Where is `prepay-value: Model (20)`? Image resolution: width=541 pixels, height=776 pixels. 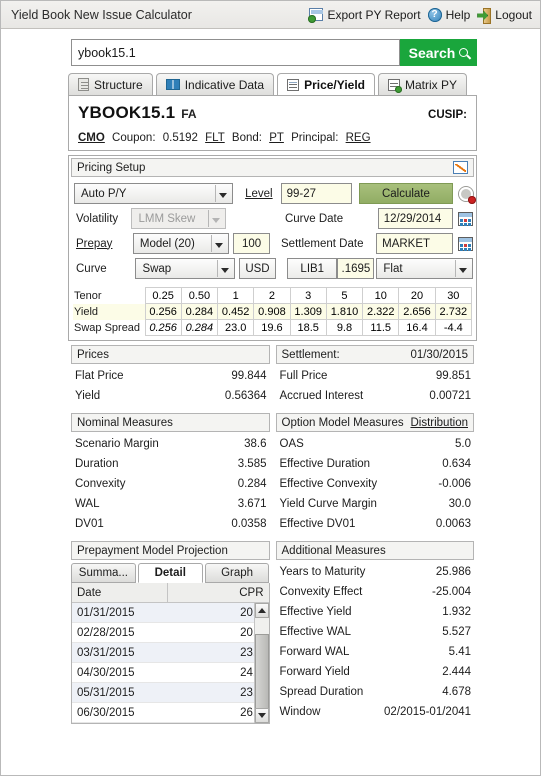
prepay-value: Model (20) is located at coordinates (167, 243).